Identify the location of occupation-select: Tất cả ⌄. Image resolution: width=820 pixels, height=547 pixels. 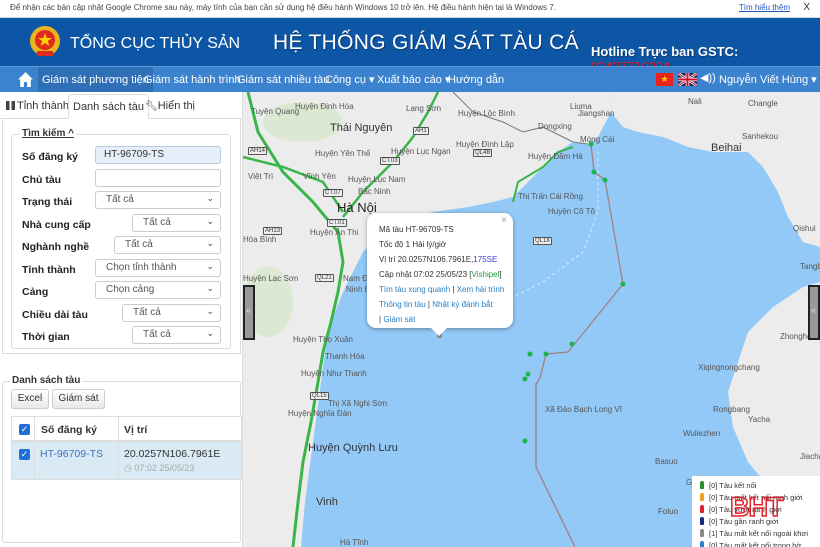
(167, 245).